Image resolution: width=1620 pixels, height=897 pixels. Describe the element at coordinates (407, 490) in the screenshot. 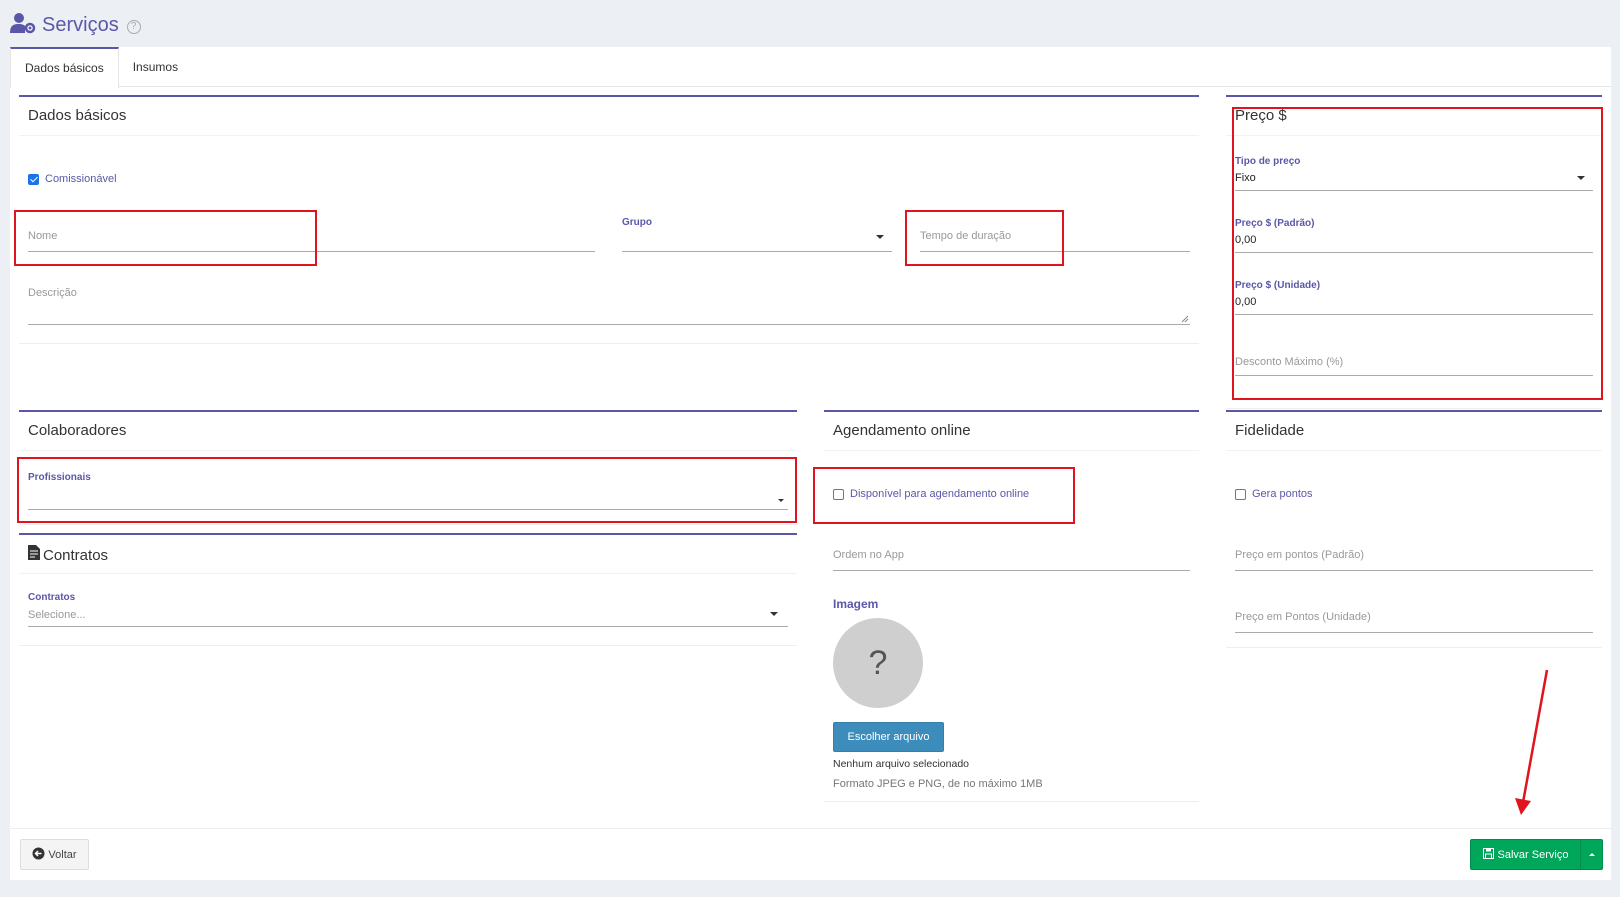

I see `annotation-box-profissionais` at that location.